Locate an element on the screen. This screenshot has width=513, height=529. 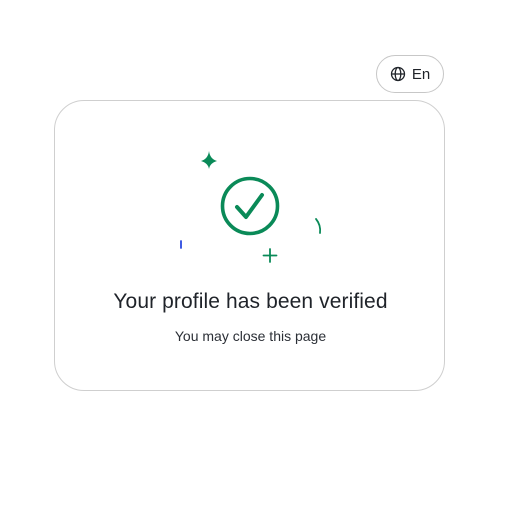
success-illustration is located at coordinates (251, 207).